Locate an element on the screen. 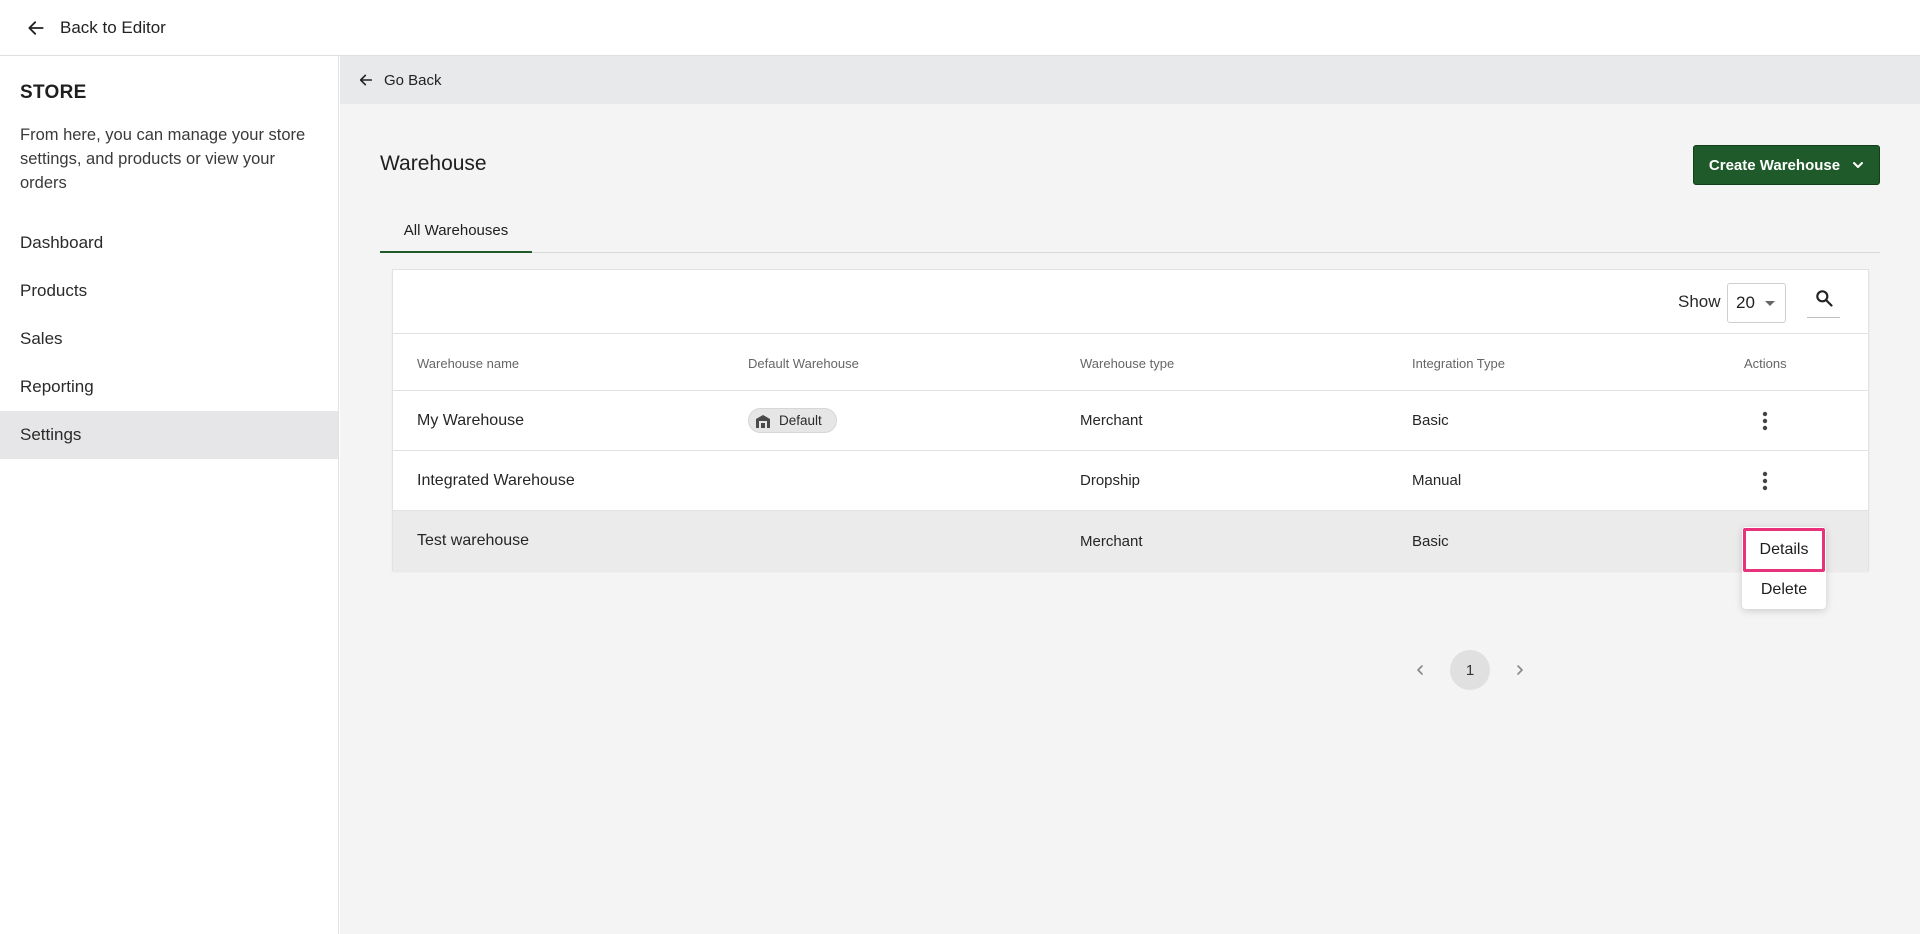 This screenshot has width=1920, height=934. sidebar-item-settings: Settings is located at coordinates (169, 435).